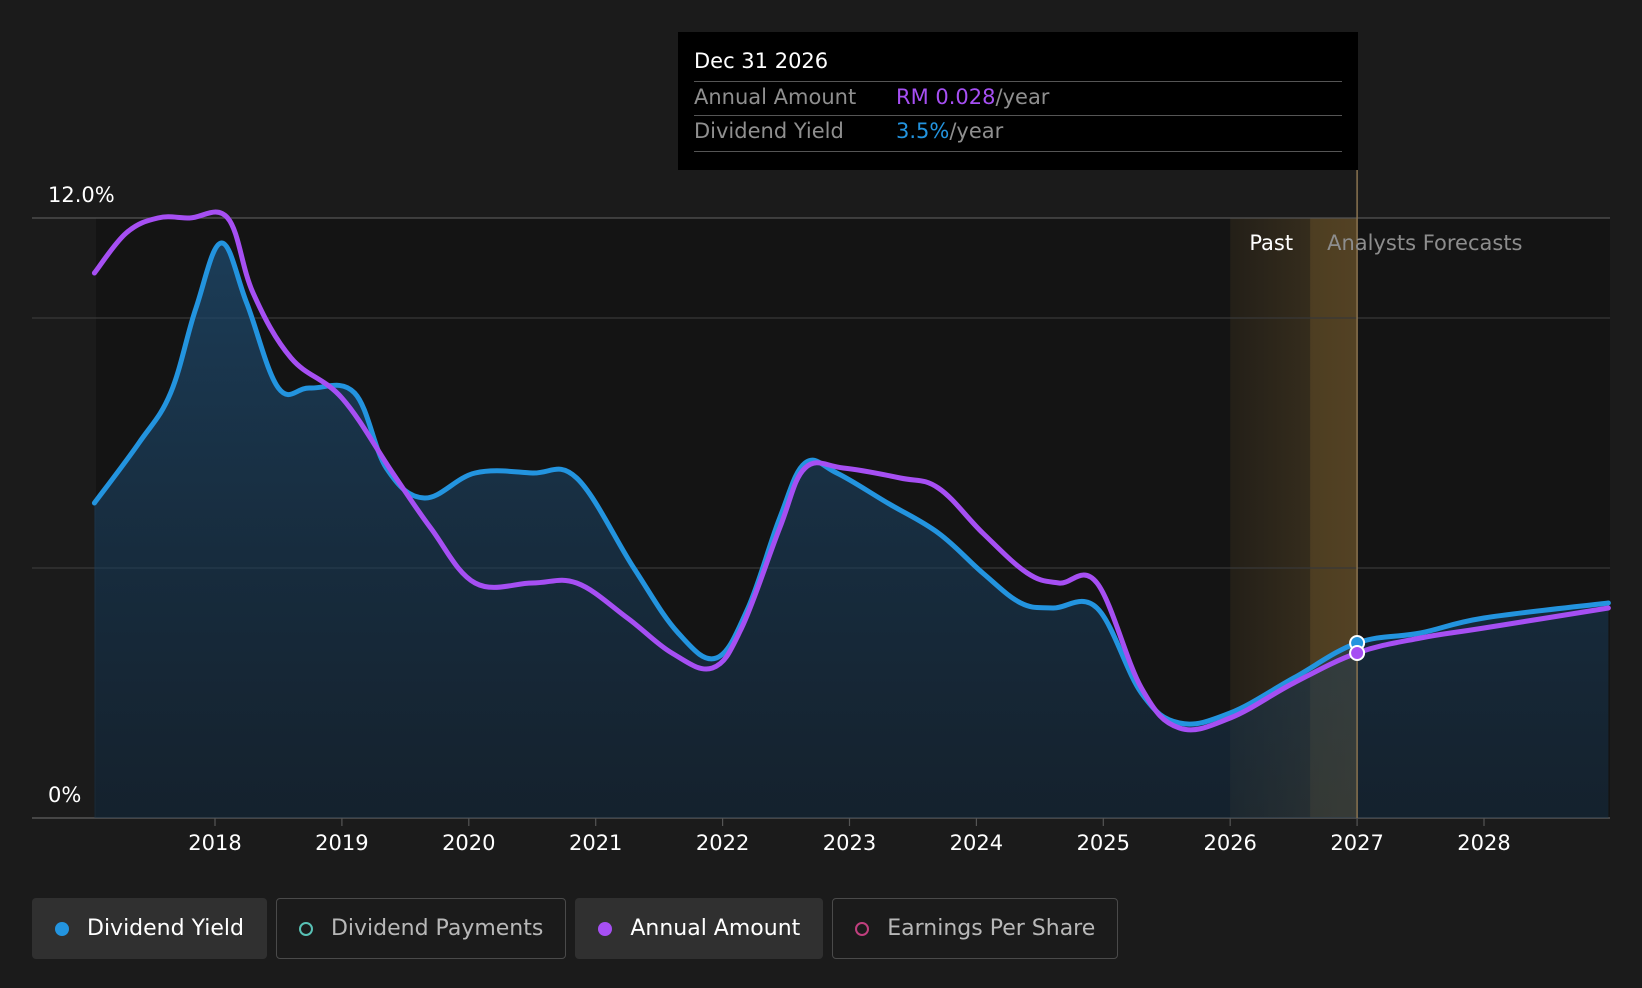 The image size is (1642, 988). What do you see at coordinates (165, 928) in the screenshot?
I see `legend-label: Dividend Yield` at bounding box center [165, 928].